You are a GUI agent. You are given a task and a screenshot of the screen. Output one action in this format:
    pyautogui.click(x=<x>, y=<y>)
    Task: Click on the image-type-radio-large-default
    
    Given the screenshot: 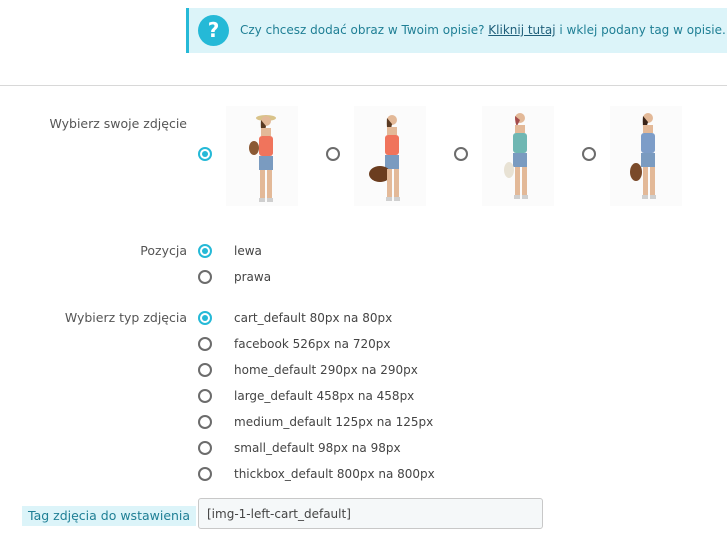 What is the action you would take?
    pyautogui.click(x=205, y=396)
    